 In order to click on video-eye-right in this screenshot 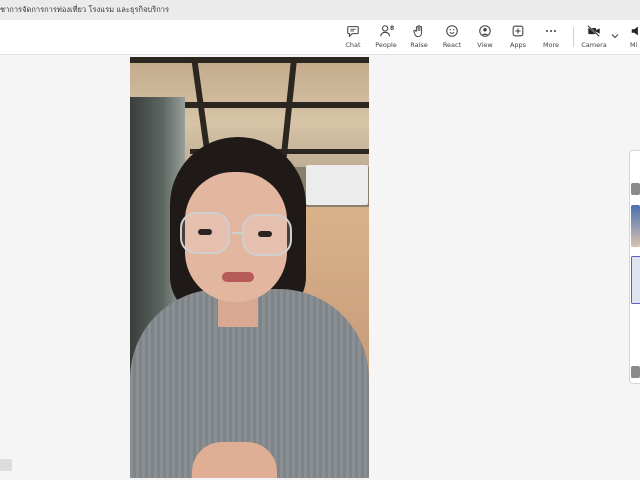, I will do `click(265, 234)`.